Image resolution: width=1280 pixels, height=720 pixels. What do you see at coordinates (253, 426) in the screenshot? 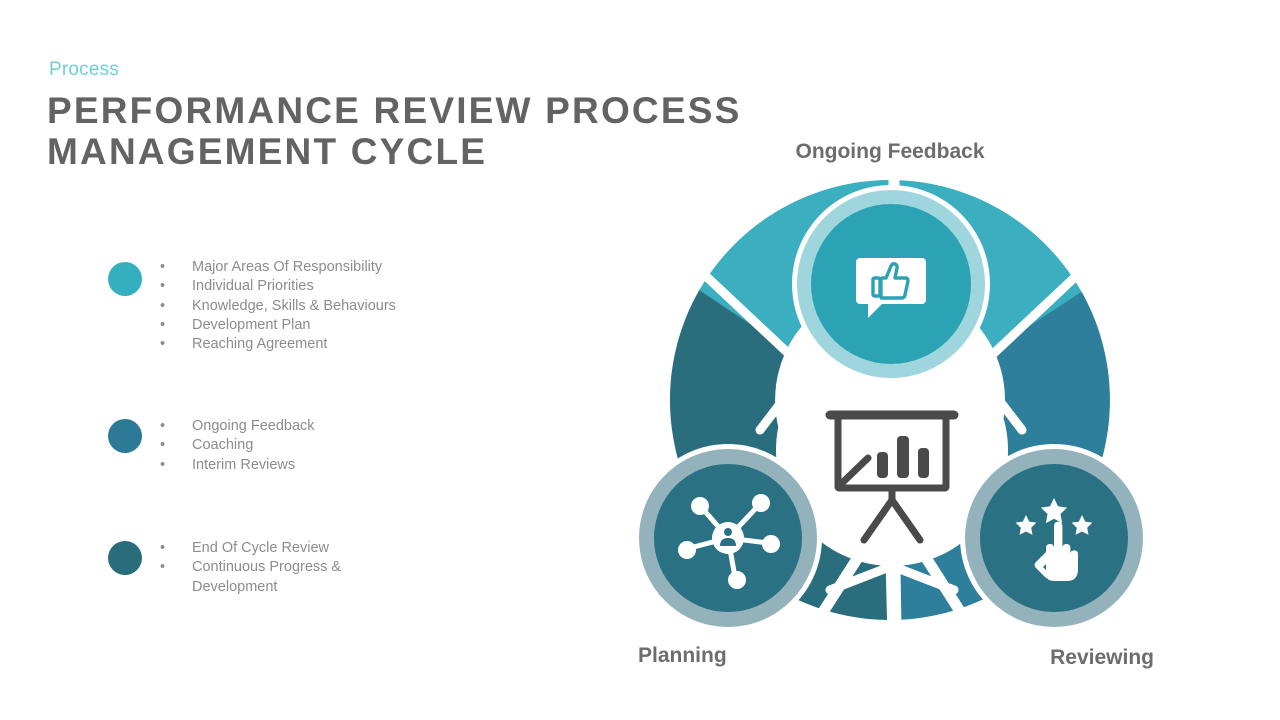
I see `list-item-label: Ongoing Feedback` at bounding box center [253, 426].